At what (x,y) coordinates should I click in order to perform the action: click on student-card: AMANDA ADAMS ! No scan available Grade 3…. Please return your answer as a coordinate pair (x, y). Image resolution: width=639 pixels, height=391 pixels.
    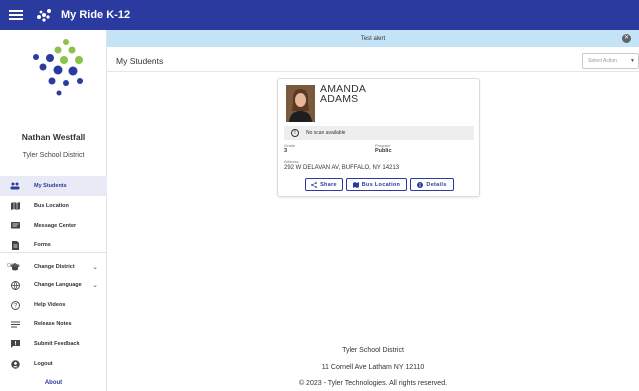
    Looking at the image, I should click on (378, 137).